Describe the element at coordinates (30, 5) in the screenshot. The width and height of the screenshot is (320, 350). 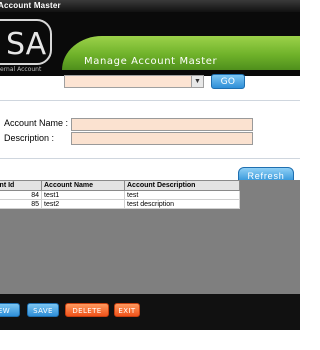
I see `window-title: Account Master` at that location.